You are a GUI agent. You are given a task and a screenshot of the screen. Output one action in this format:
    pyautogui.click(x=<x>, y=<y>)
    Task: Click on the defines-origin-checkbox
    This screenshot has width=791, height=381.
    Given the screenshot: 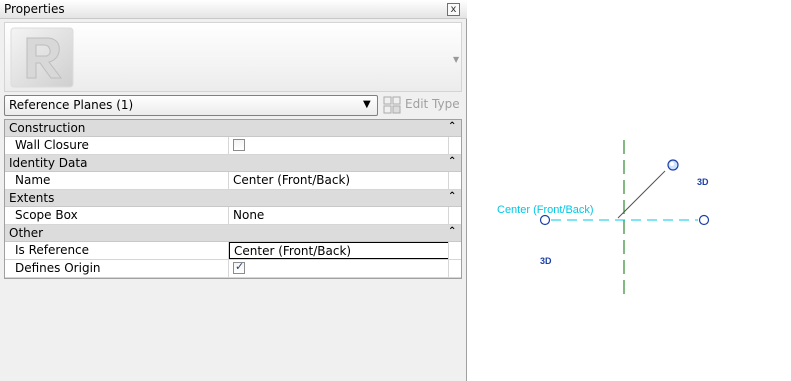 What is the action you would take?
    pyautogui.click(x=239, y=267)
    